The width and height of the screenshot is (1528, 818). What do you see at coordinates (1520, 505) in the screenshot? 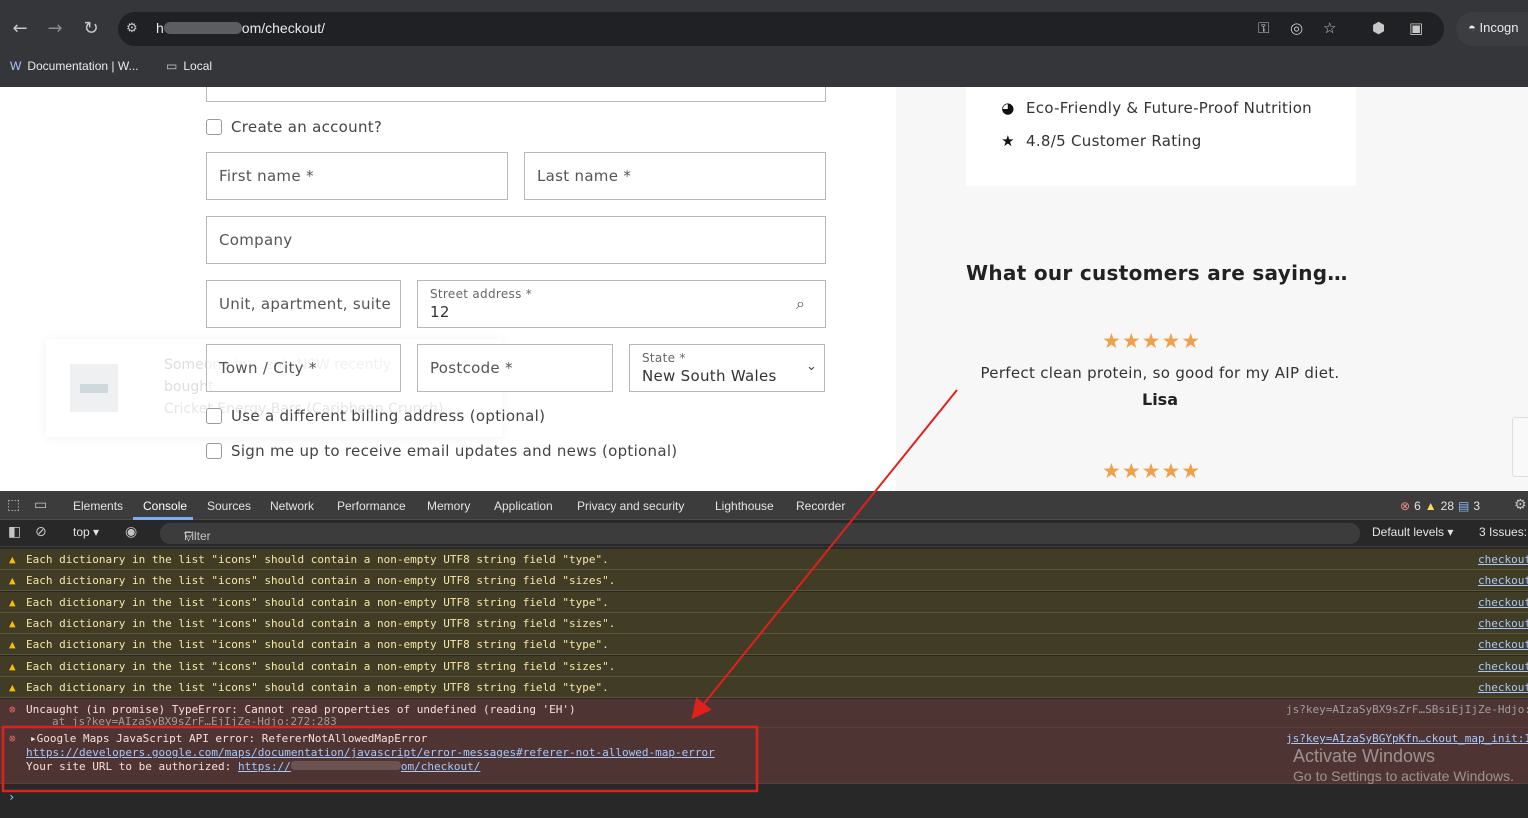
I see `settings-gear-icon: ⚙` at bounding box center [1520, 505].